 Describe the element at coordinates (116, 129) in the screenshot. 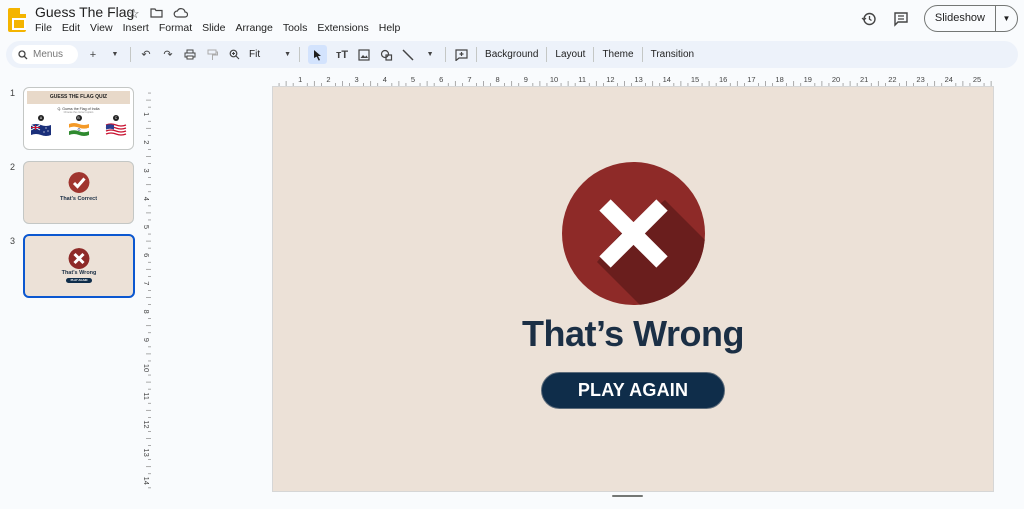

I see `usa-flag-icon` at that location.